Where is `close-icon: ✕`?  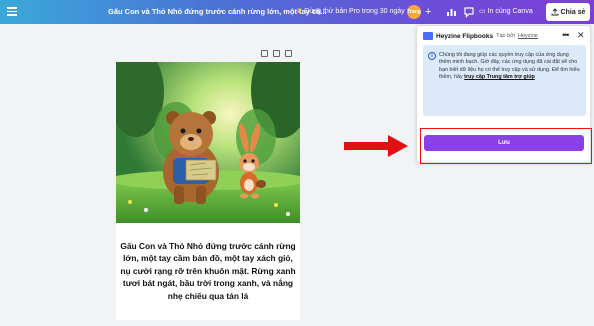
close-icon: ✕ is located at coordinates (581, 35).